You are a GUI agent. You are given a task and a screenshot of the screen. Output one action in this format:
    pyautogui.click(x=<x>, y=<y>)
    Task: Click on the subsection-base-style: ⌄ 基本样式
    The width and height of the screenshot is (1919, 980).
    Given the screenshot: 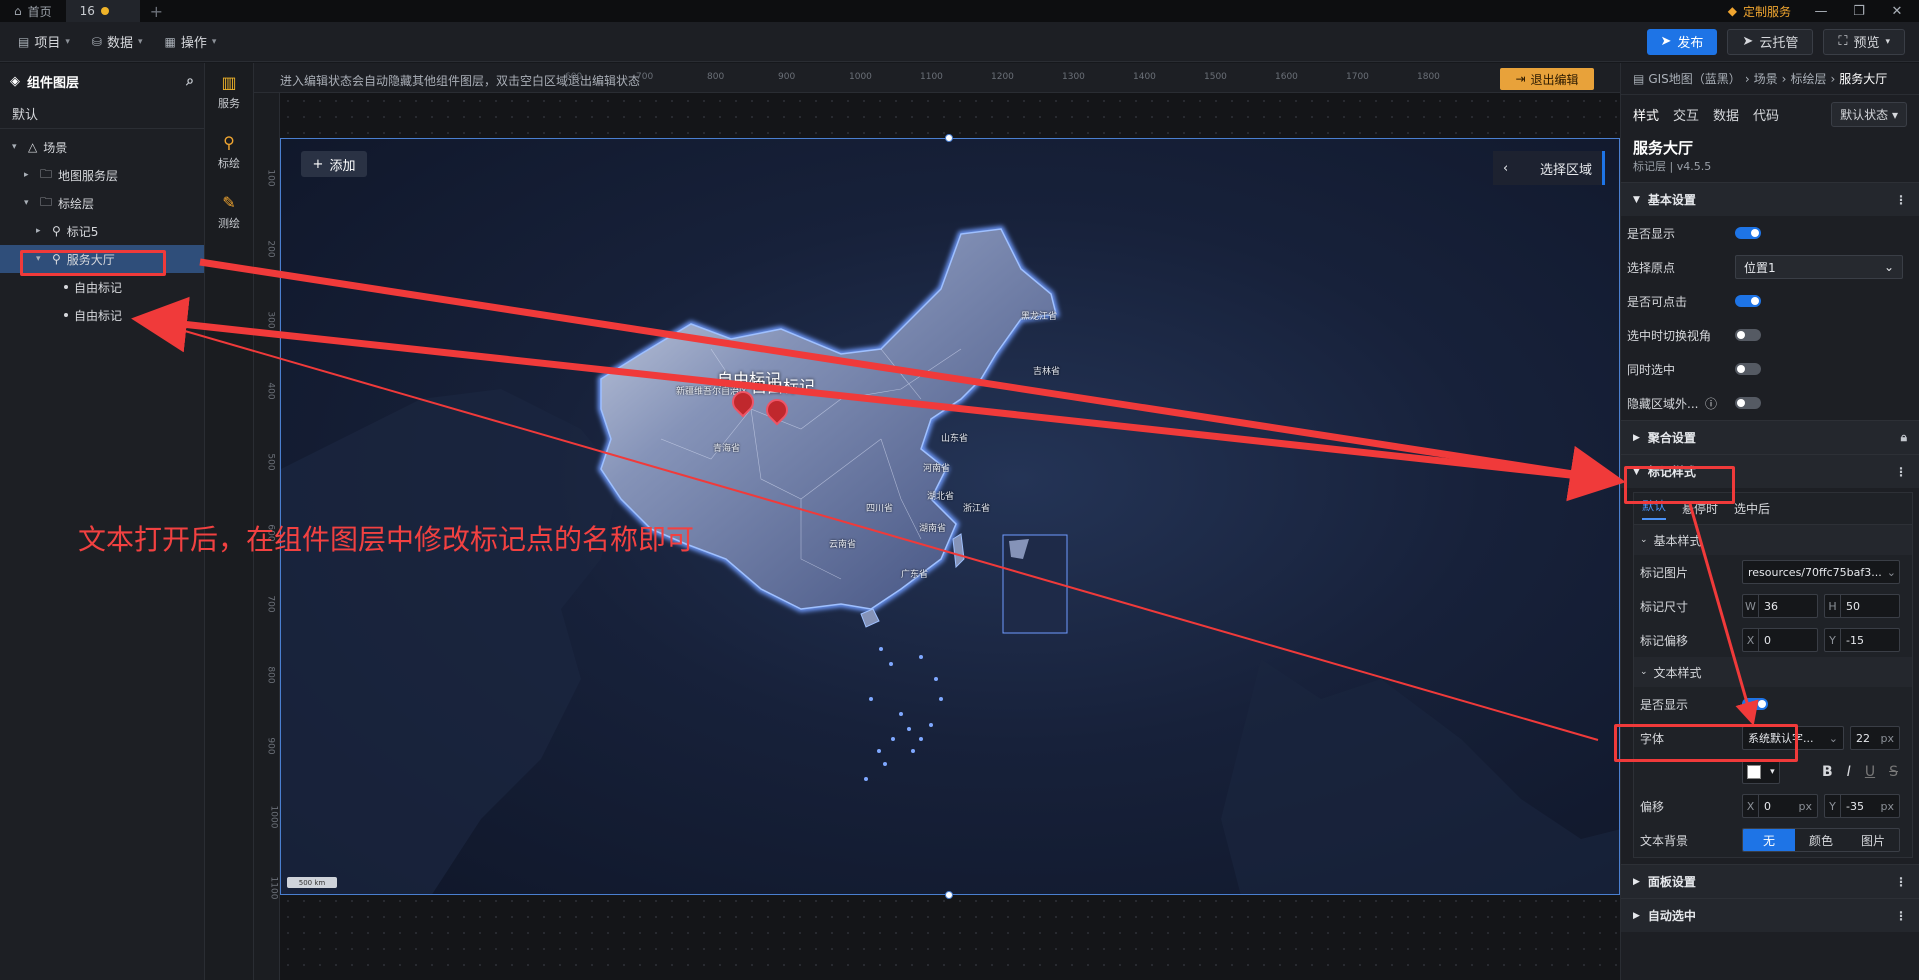 What is the action you would take?
    pyautogui.click(x=1773, y=540)
    